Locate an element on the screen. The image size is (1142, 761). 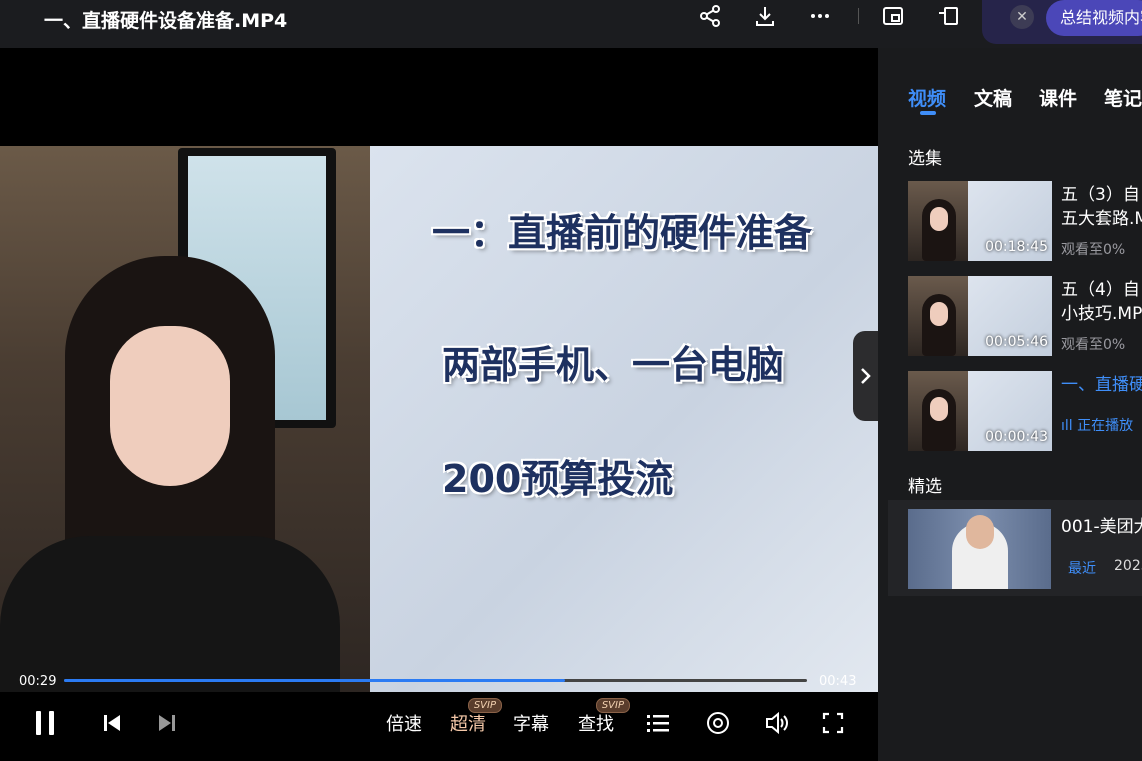
pause-icon is located at coordinates (45, 723).